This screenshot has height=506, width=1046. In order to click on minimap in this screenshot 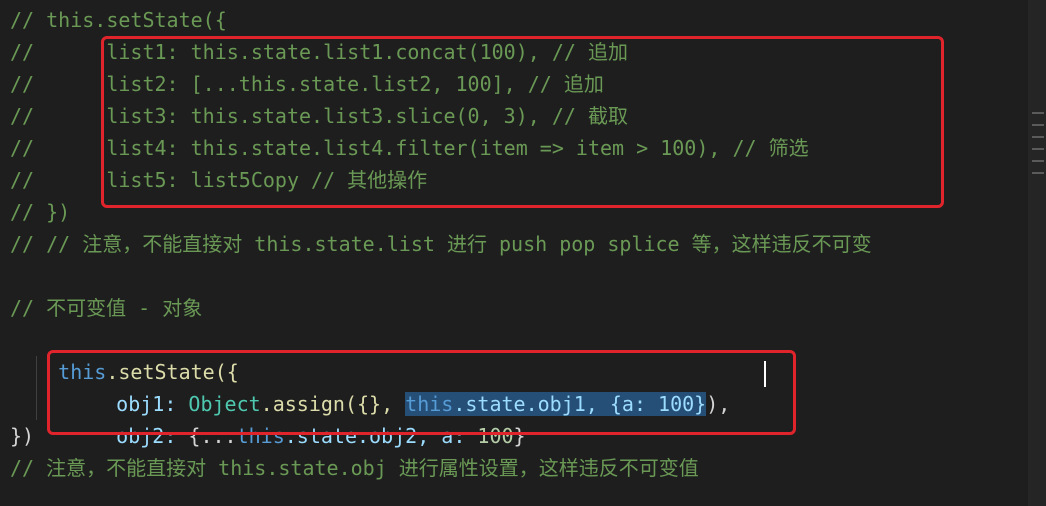, I will do `click(1037, 253)`.